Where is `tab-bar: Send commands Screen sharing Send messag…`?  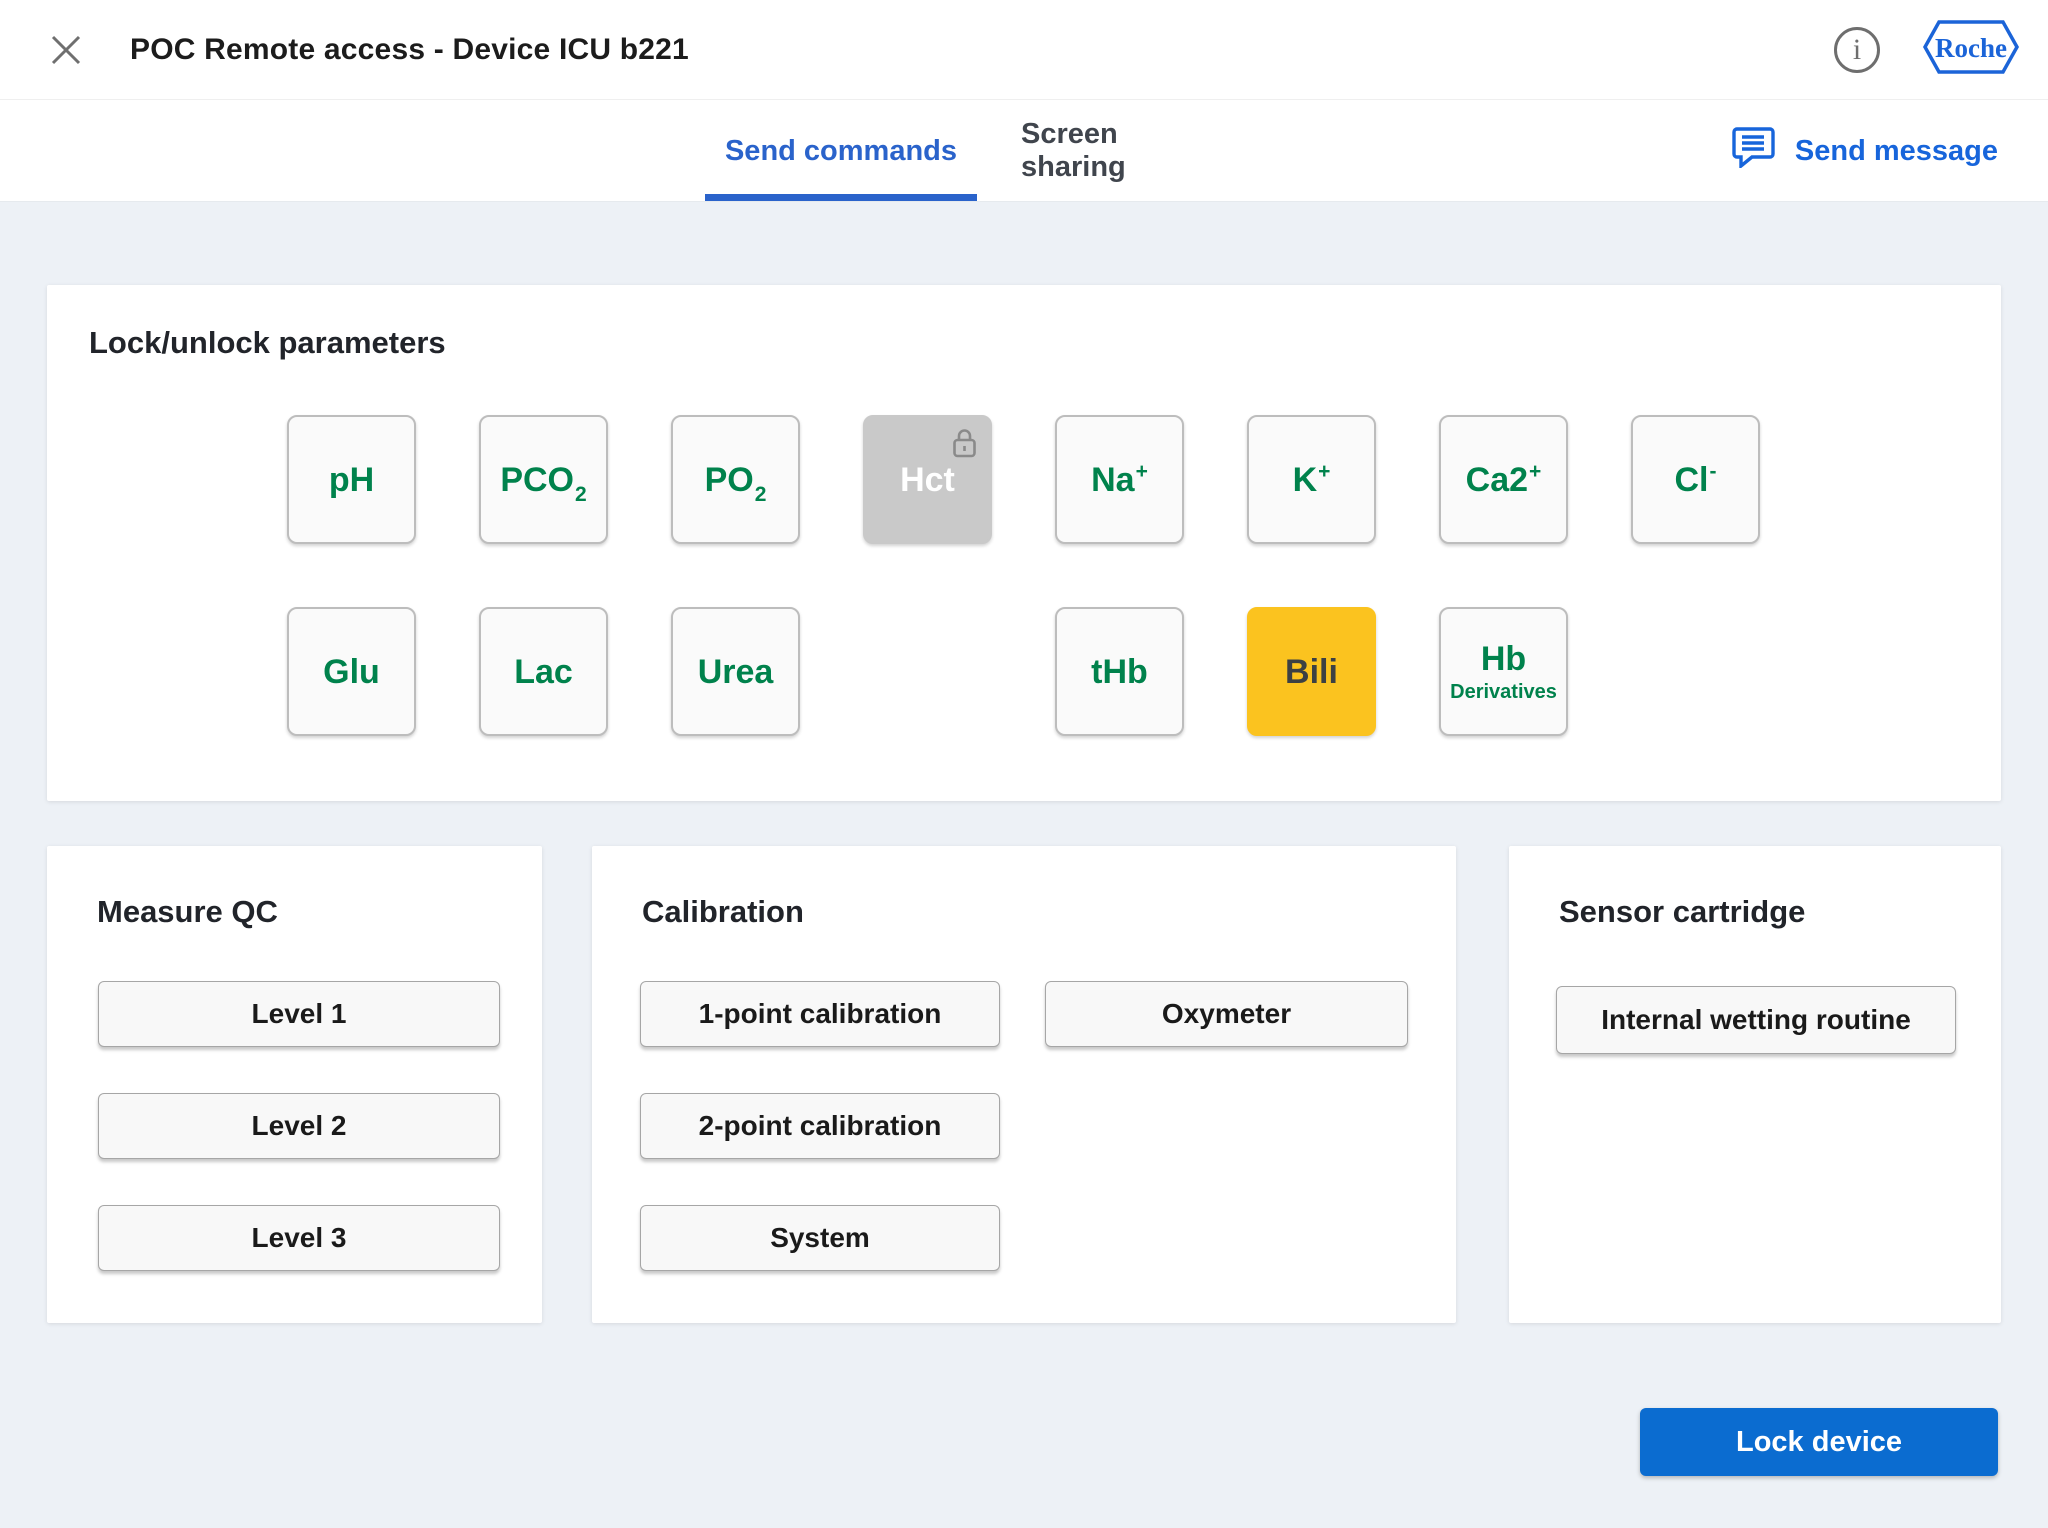 tab-bar: Send commands Screen sharing Send messag… is located at coordinates (1024, 151).